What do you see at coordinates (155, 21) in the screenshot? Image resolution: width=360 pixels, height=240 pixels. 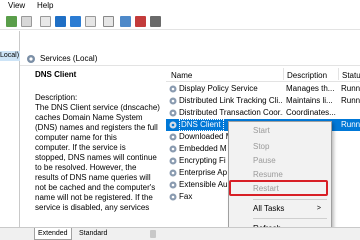 I see `pause-service-icon` at bounding box center [155, 21].